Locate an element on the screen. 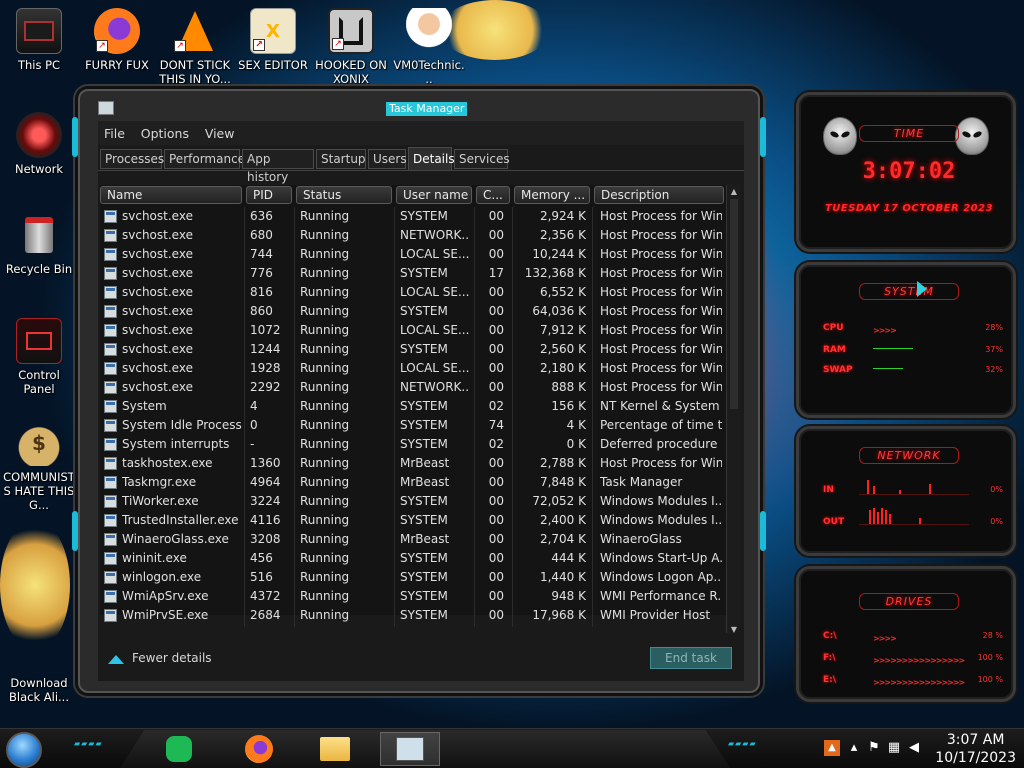 The width and height of the screenshot is (1024, 768). menu-options: Options is located at coordinates (165, 131).